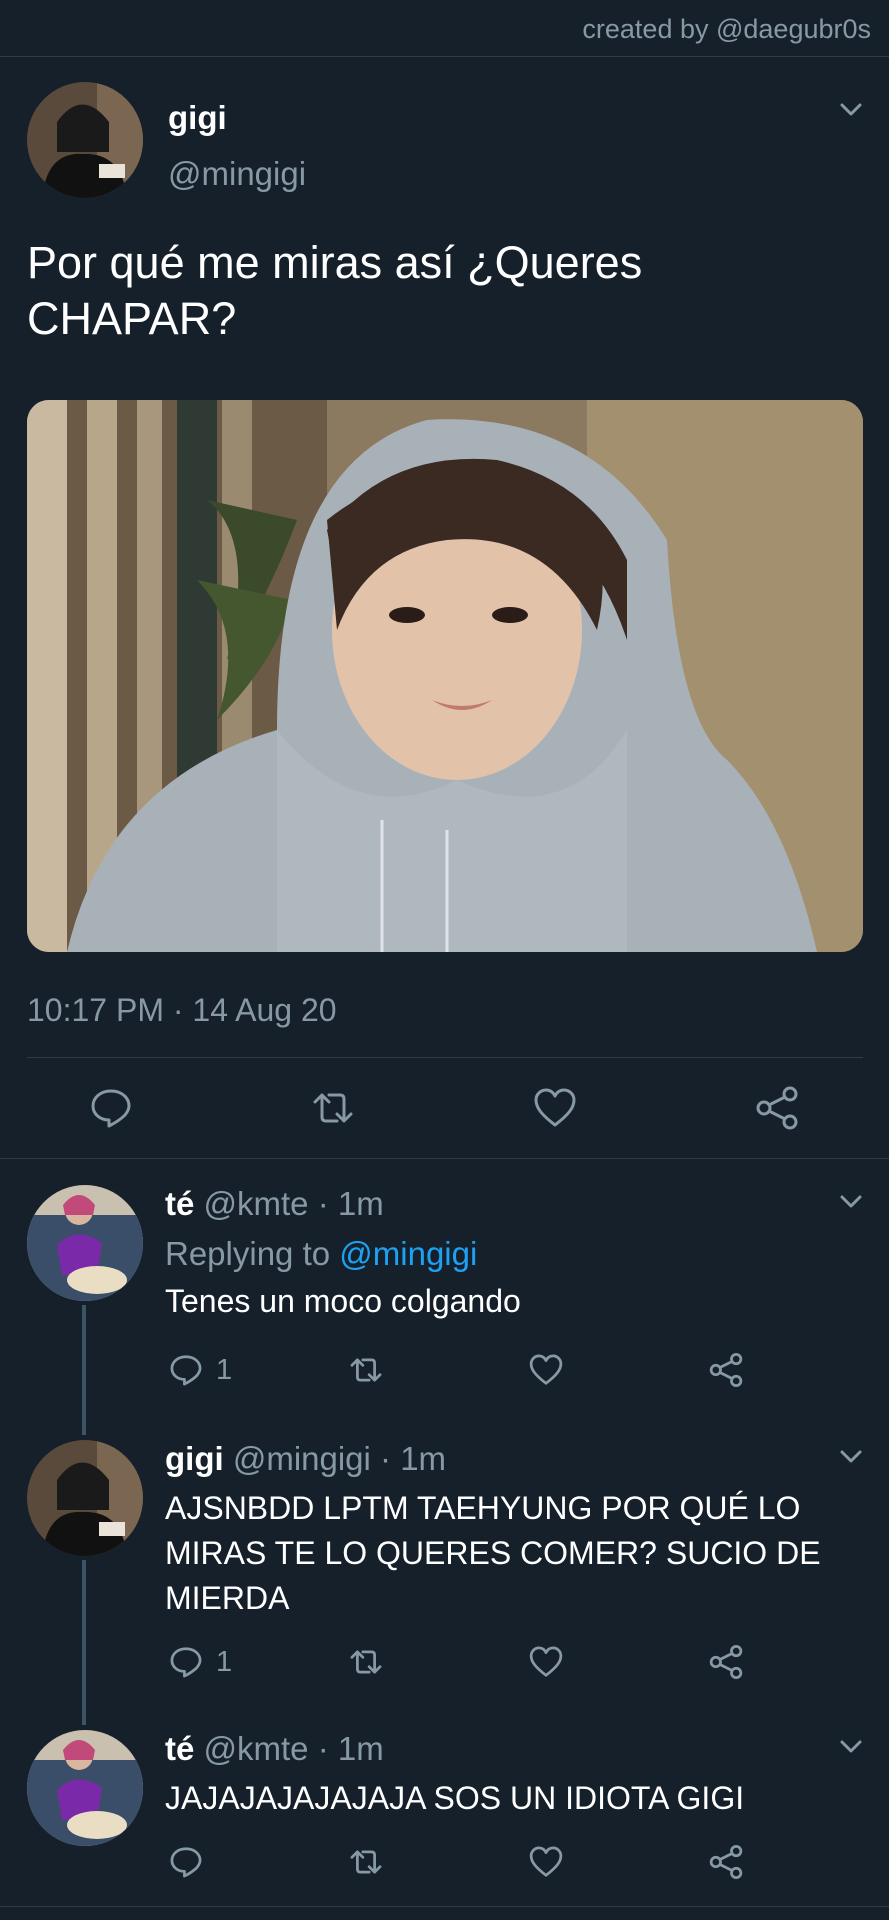 This screenshot has width=889, height=1920. Describe the element at coordinates (335, 290) in the screenshot. I see `tweet-text: Por qué me miras así ¿Queres CHAPAR?` at that location.